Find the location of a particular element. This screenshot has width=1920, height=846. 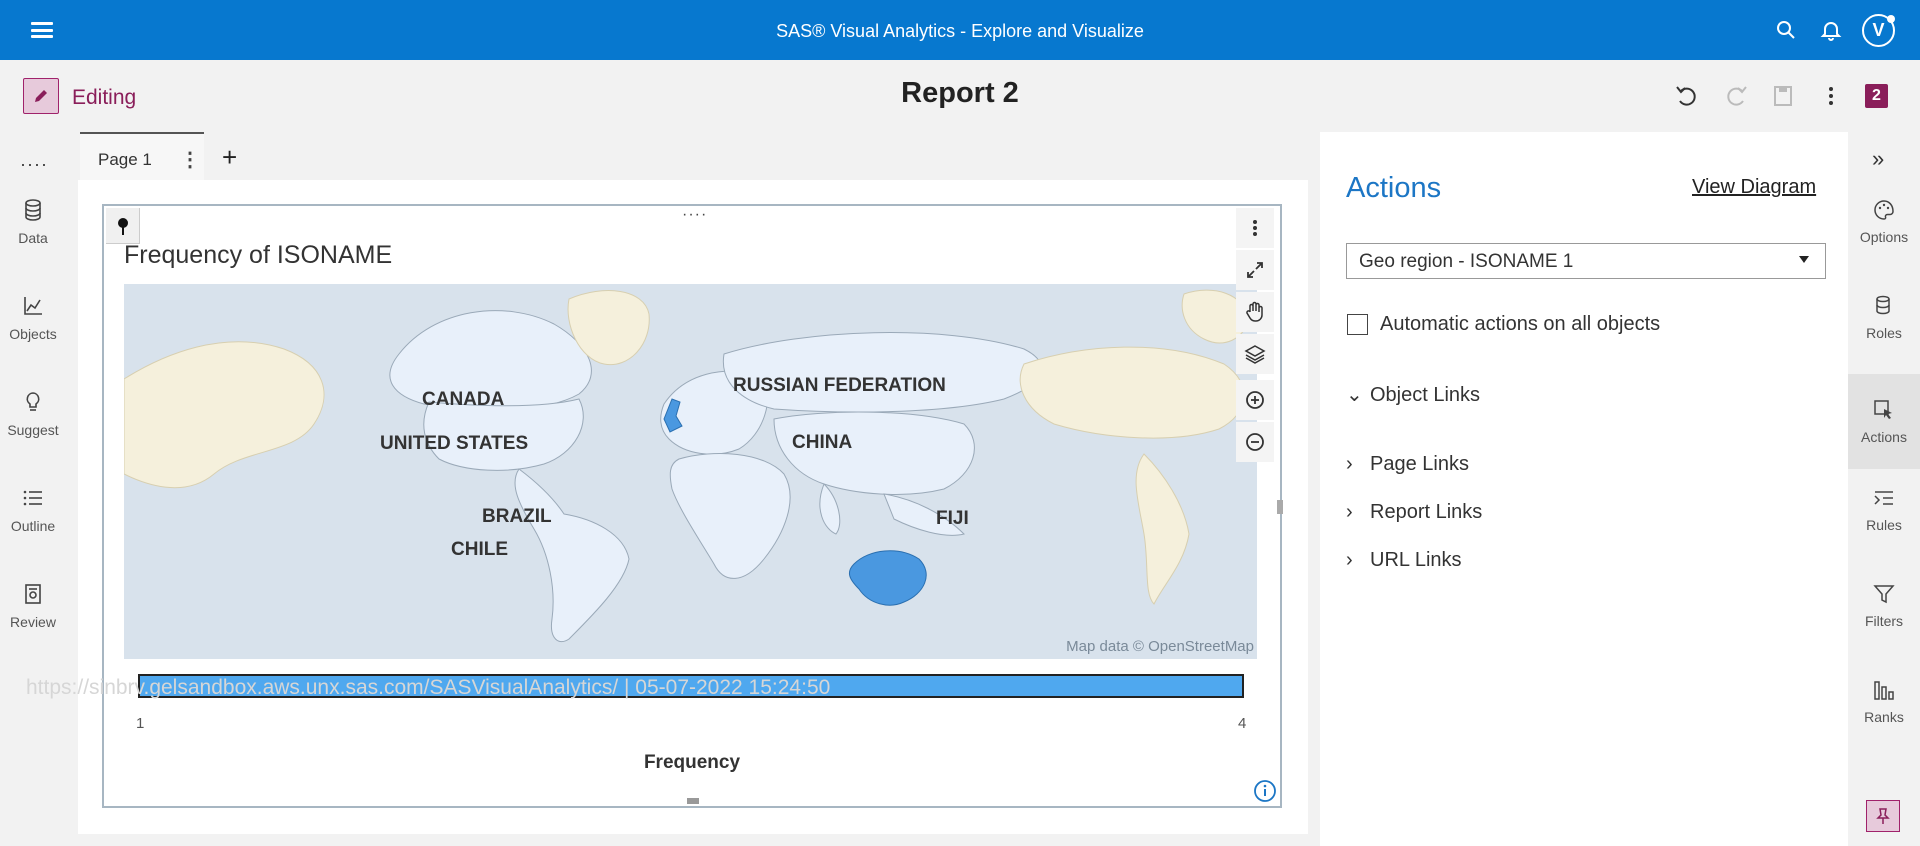

avatar-initial: V is located at coordinates (1878, 30).